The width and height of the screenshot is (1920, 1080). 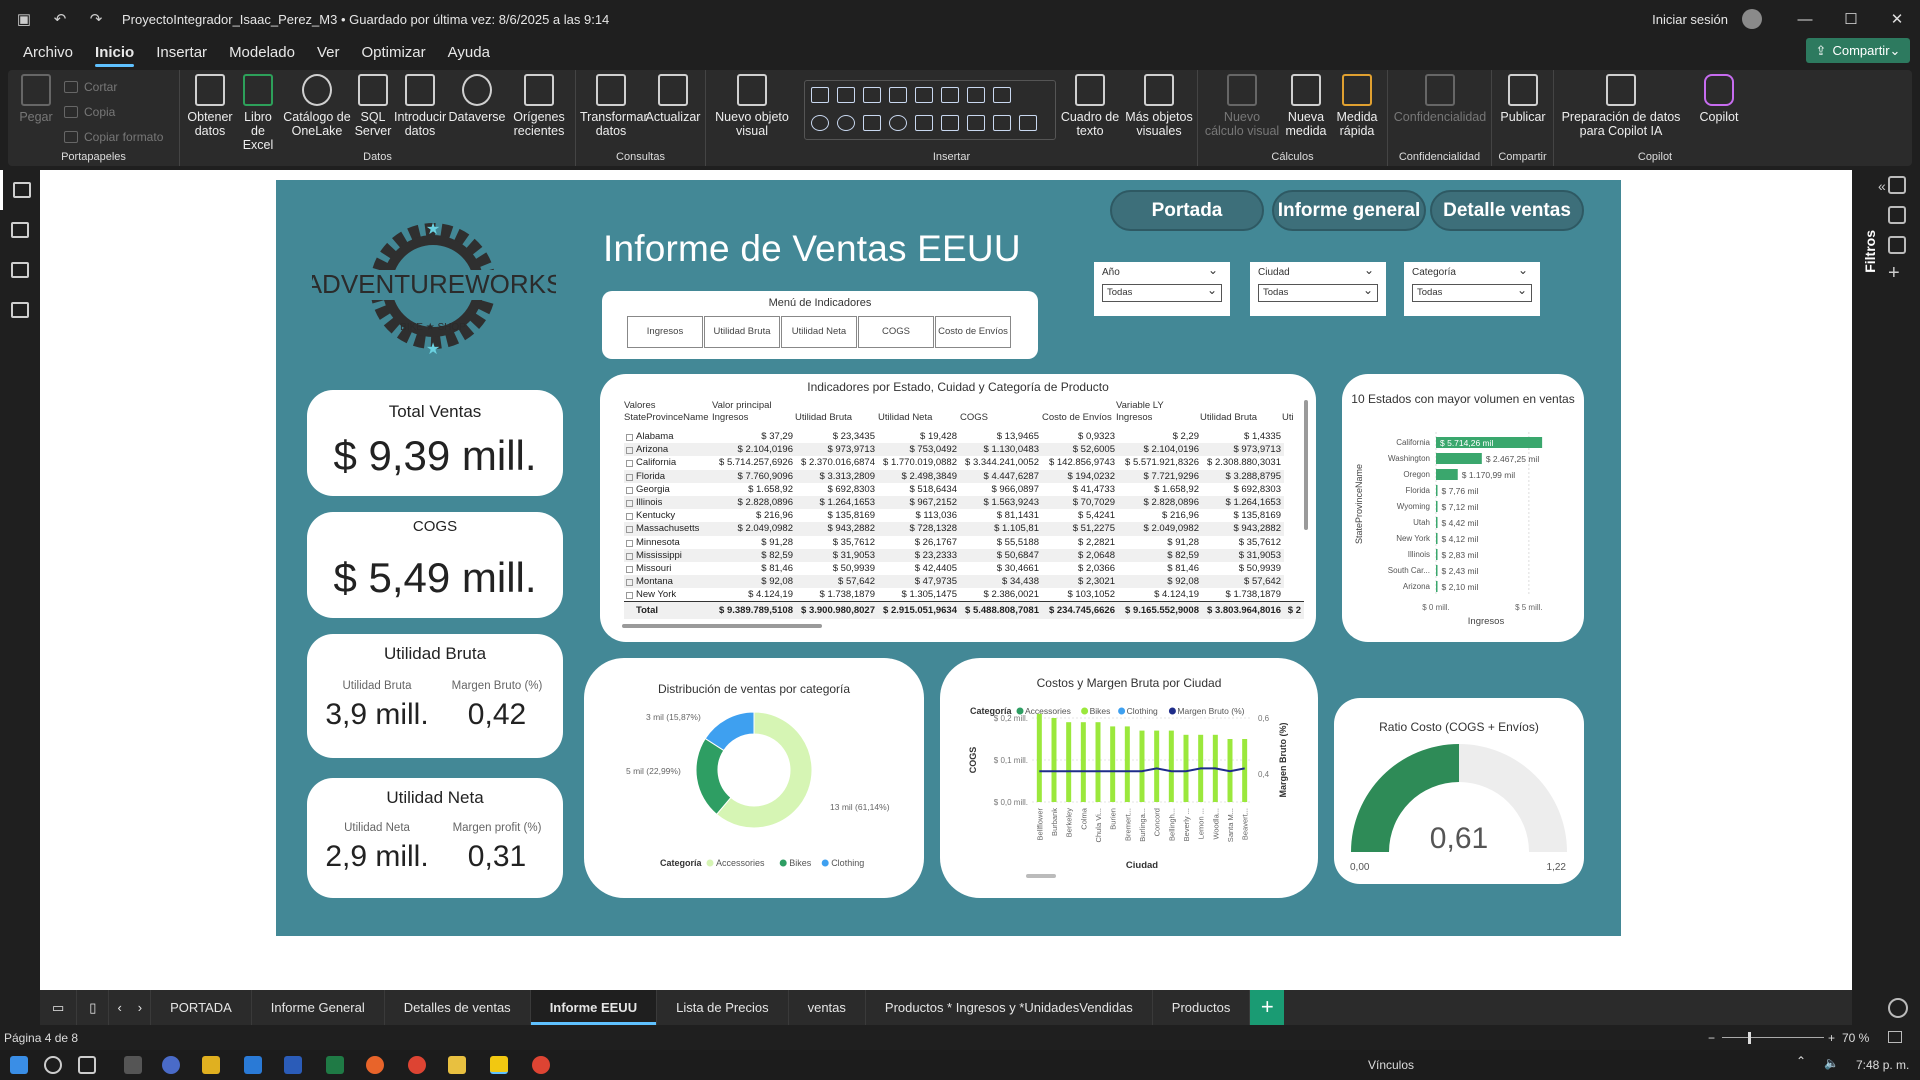 What do you see at coordinates (1897, 185) in the screenshot?
I see `data-pane-icon` at bounding box center [1897, 185].